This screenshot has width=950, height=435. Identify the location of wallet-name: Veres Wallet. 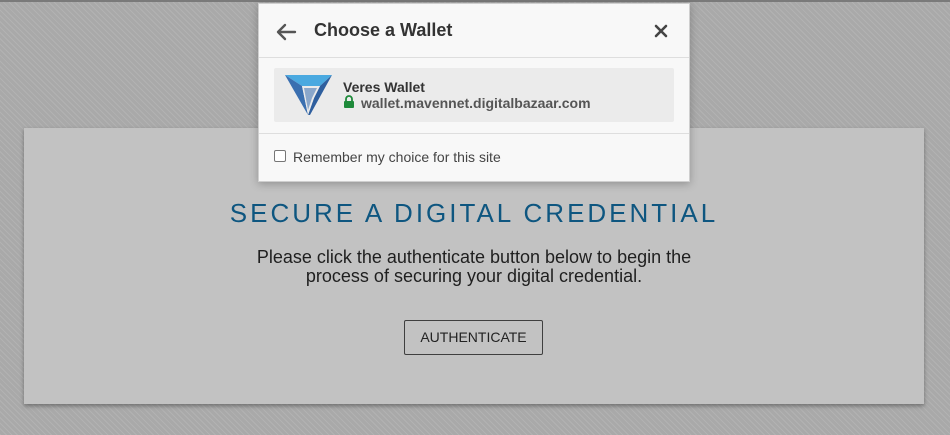
(384, 87).